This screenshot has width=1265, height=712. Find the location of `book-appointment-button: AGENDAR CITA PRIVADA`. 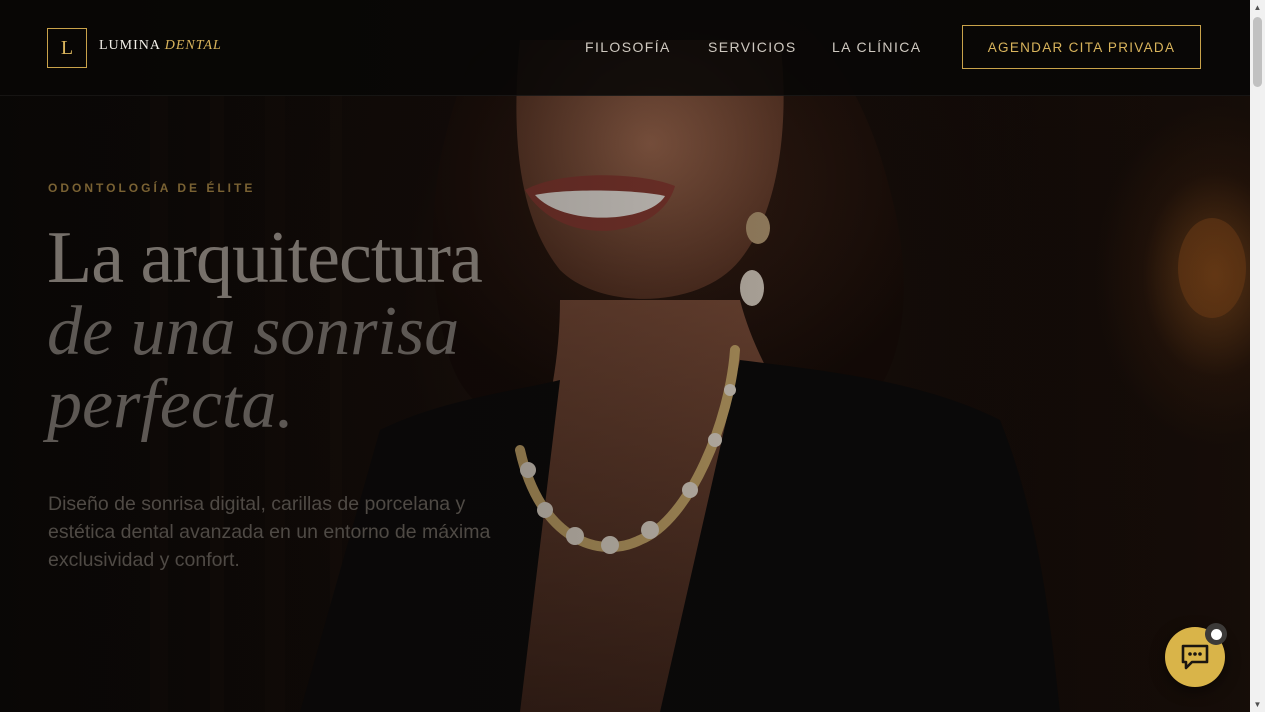

book-appointment-button: AGENDAR CITA PRIVADA is located at coordinates (1081, 47).